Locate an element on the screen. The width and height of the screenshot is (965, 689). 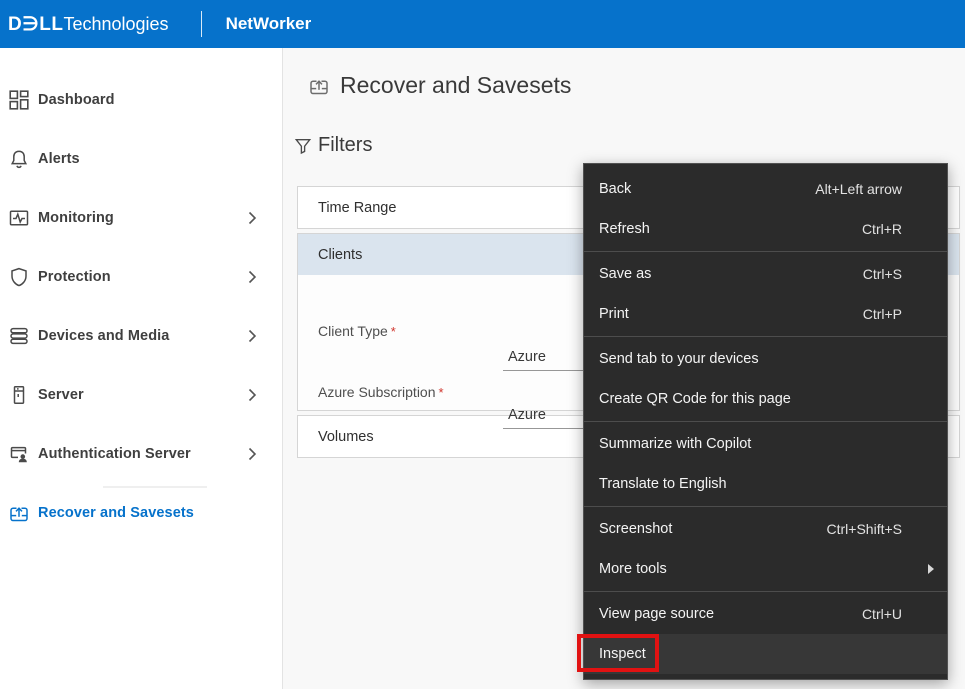
sidebar-item-authentication-server: Authentication Server is located at coordinates (141, 453).